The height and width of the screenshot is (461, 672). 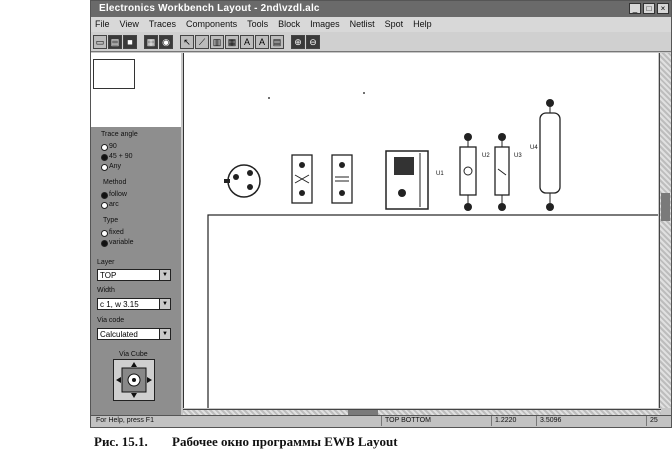 I want to click on type-label: Type, so click(x=111, y=220).